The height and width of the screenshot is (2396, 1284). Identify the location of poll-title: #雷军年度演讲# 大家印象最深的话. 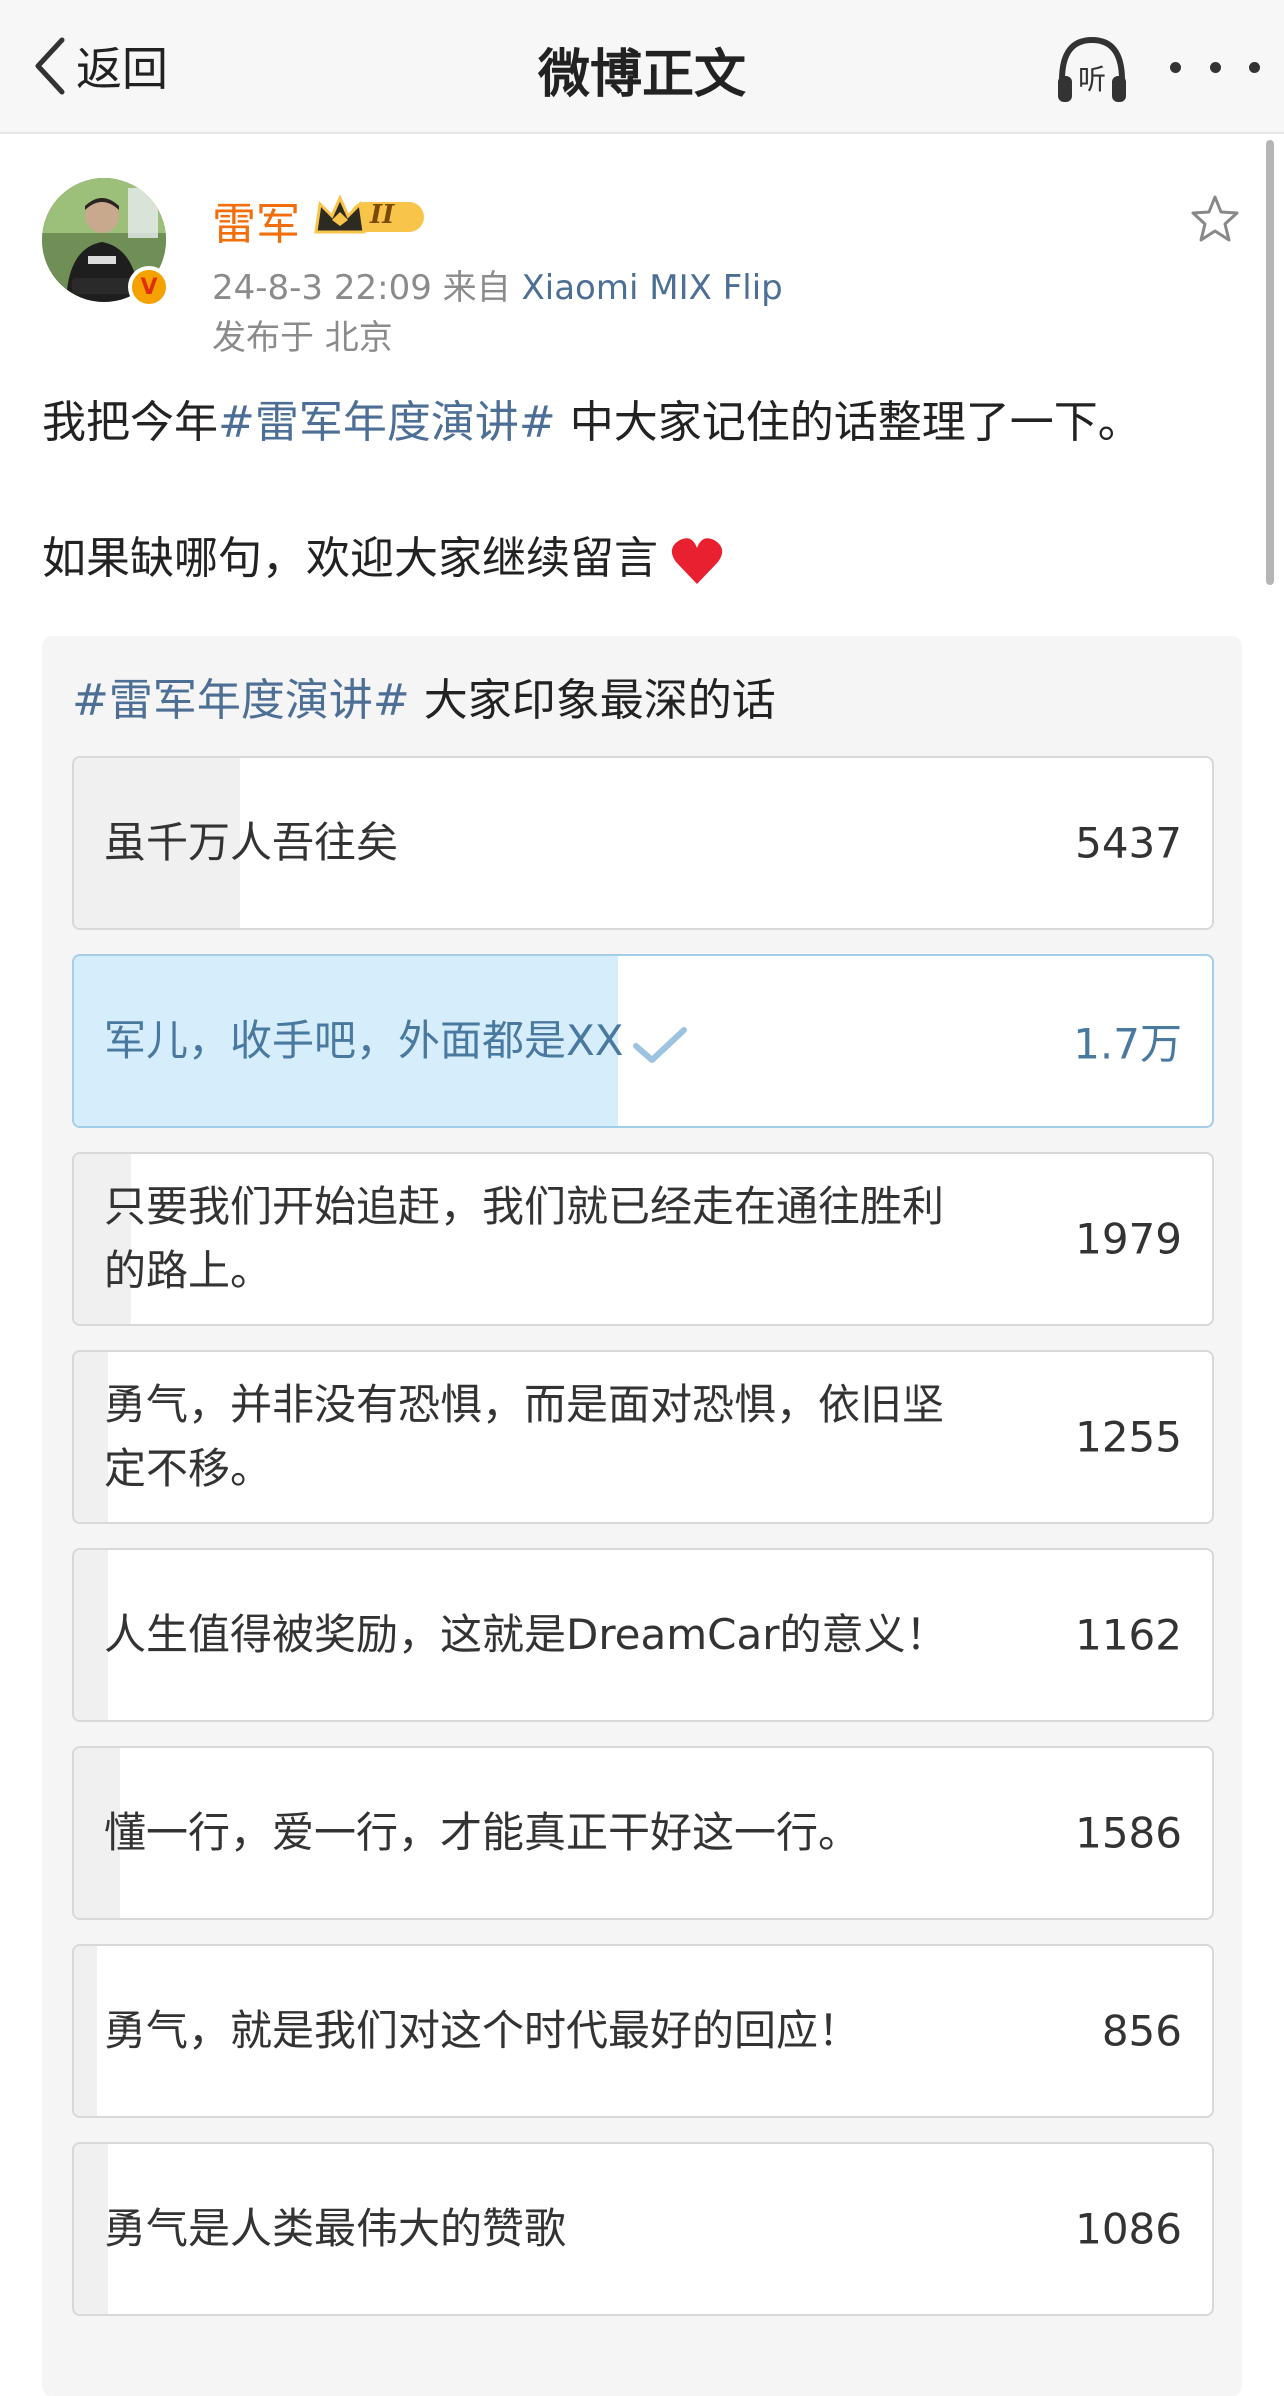
(424, 696).